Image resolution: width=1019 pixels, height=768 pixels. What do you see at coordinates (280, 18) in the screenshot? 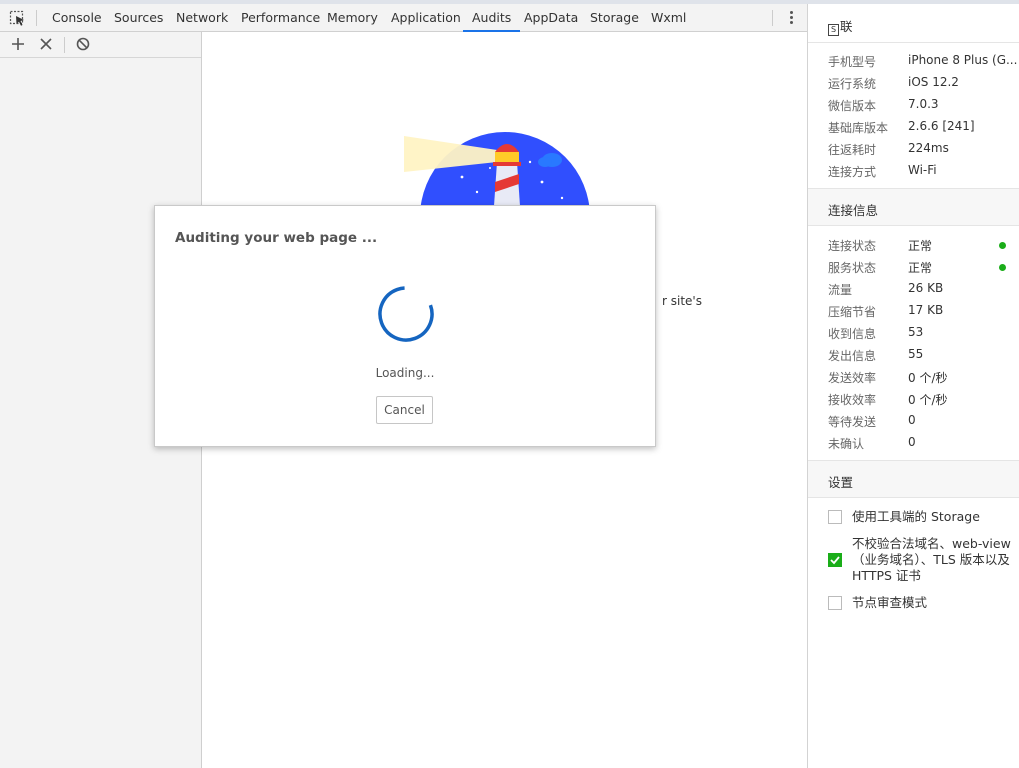
I see `tab-performance: Performance` at bounding box center [280, 18].